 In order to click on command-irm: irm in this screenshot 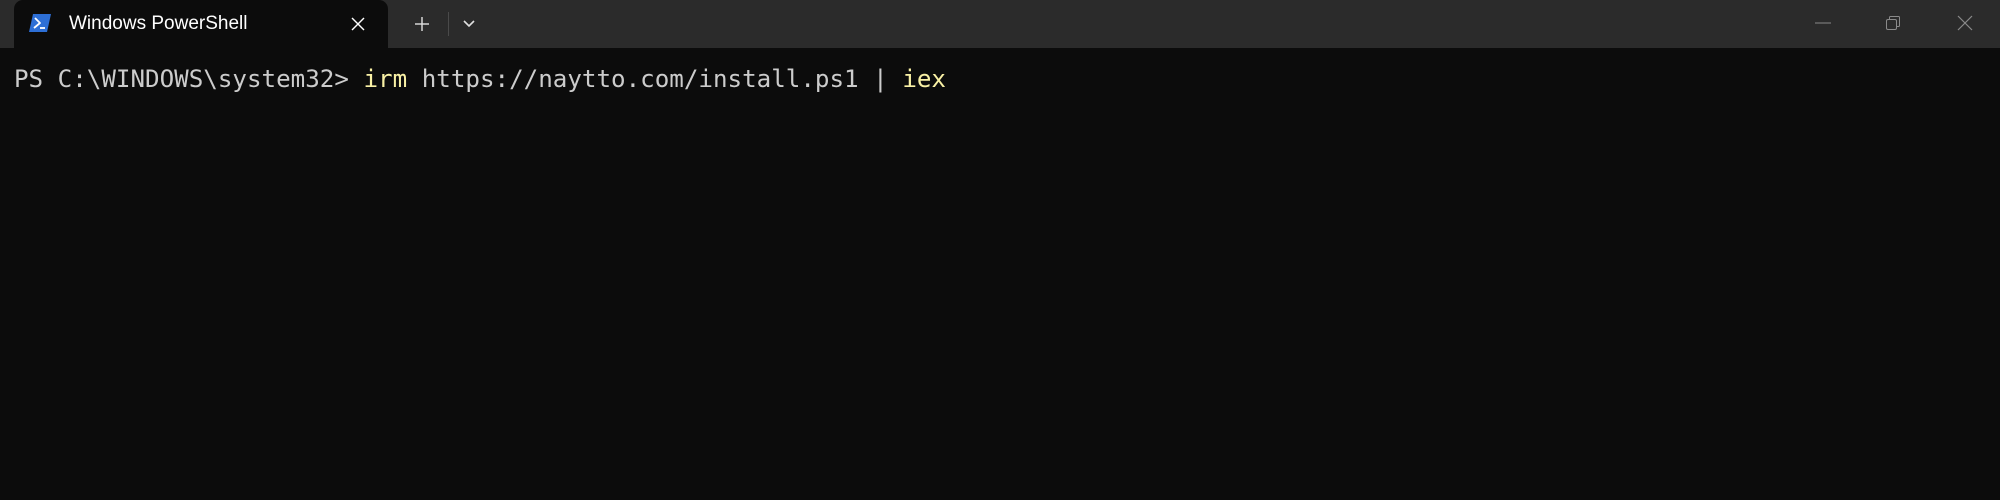, I will do `click(385, 79)`.